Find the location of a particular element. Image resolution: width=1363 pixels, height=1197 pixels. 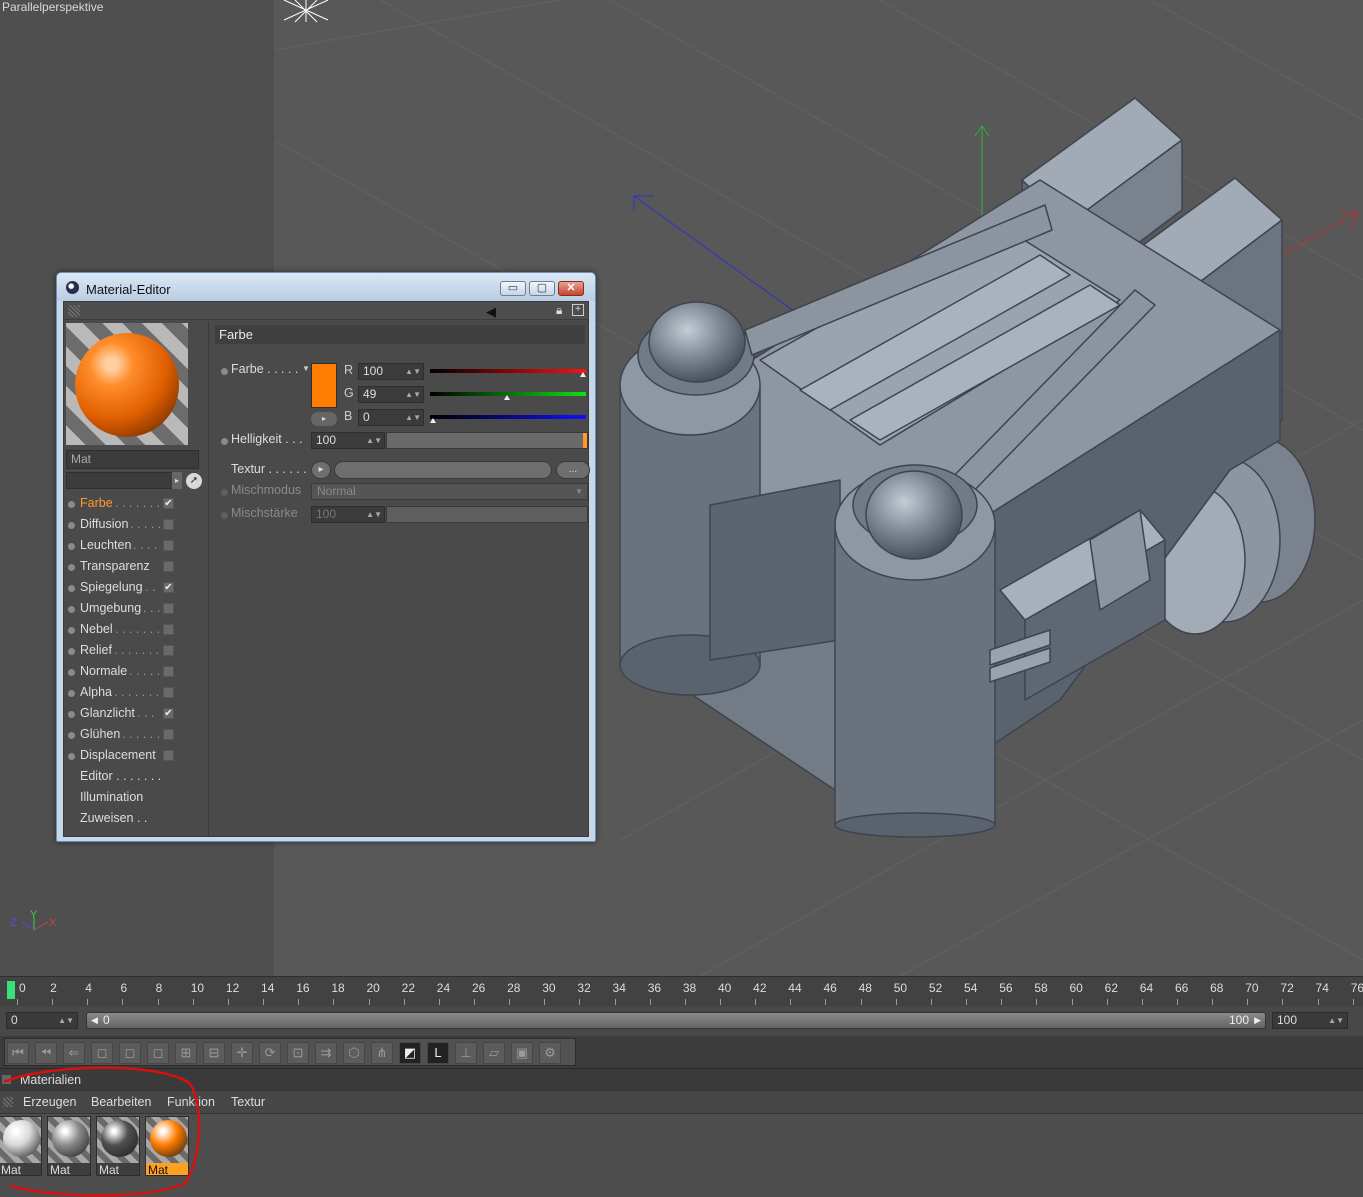

helligkeit-radio is located at coordinates (224, 441).